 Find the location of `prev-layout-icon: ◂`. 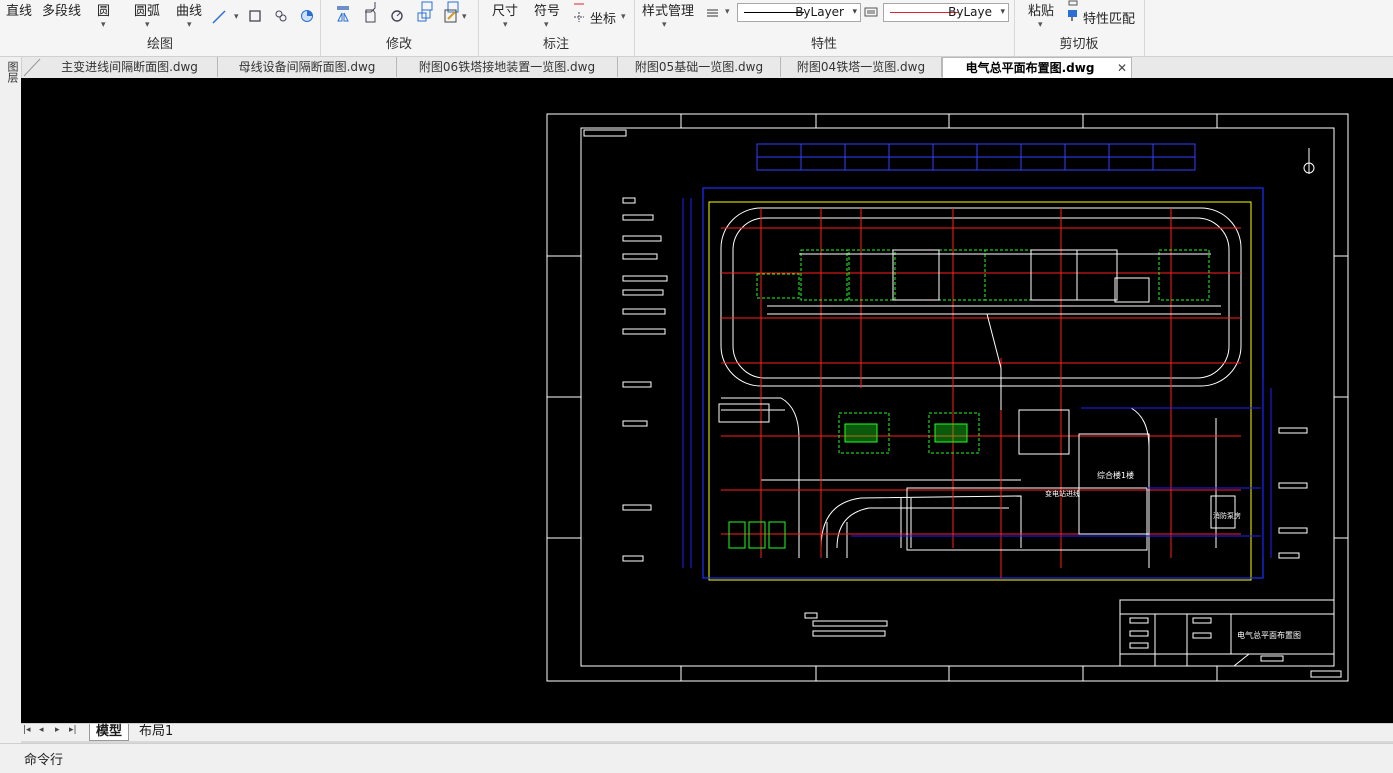

prev-layout-icon: ◂ is located at coordinates (41, 730).